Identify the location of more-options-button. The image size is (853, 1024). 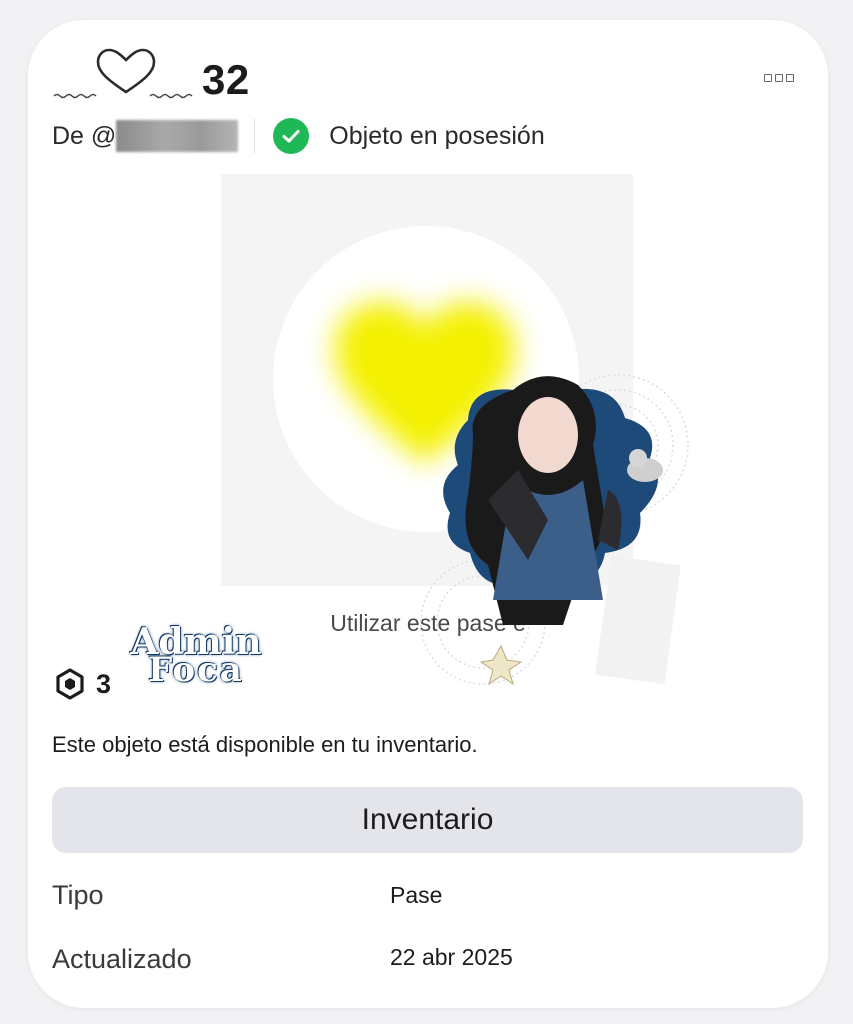
(779, 78).